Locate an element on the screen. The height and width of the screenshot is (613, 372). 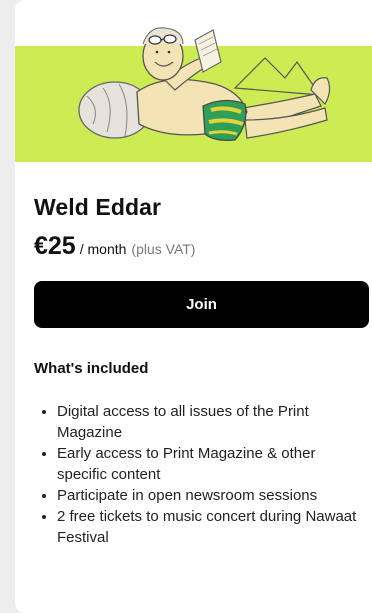
join-button: Join is located at coordinates (201, 304).